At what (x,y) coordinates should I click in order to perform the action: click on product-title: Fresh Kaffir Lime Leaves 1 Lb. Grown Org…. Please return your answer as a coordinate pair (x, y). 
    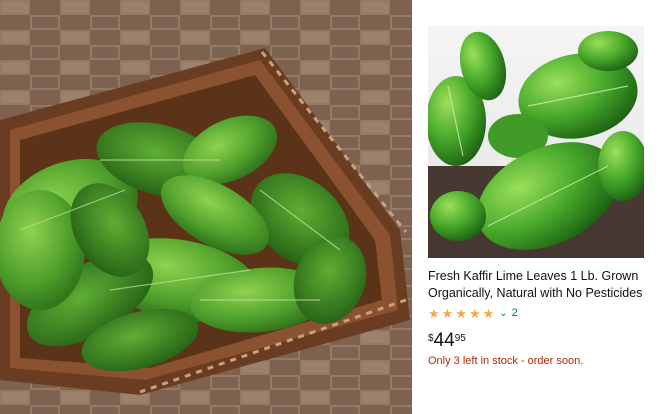
    Looking at the image, I should click on (541, 285).